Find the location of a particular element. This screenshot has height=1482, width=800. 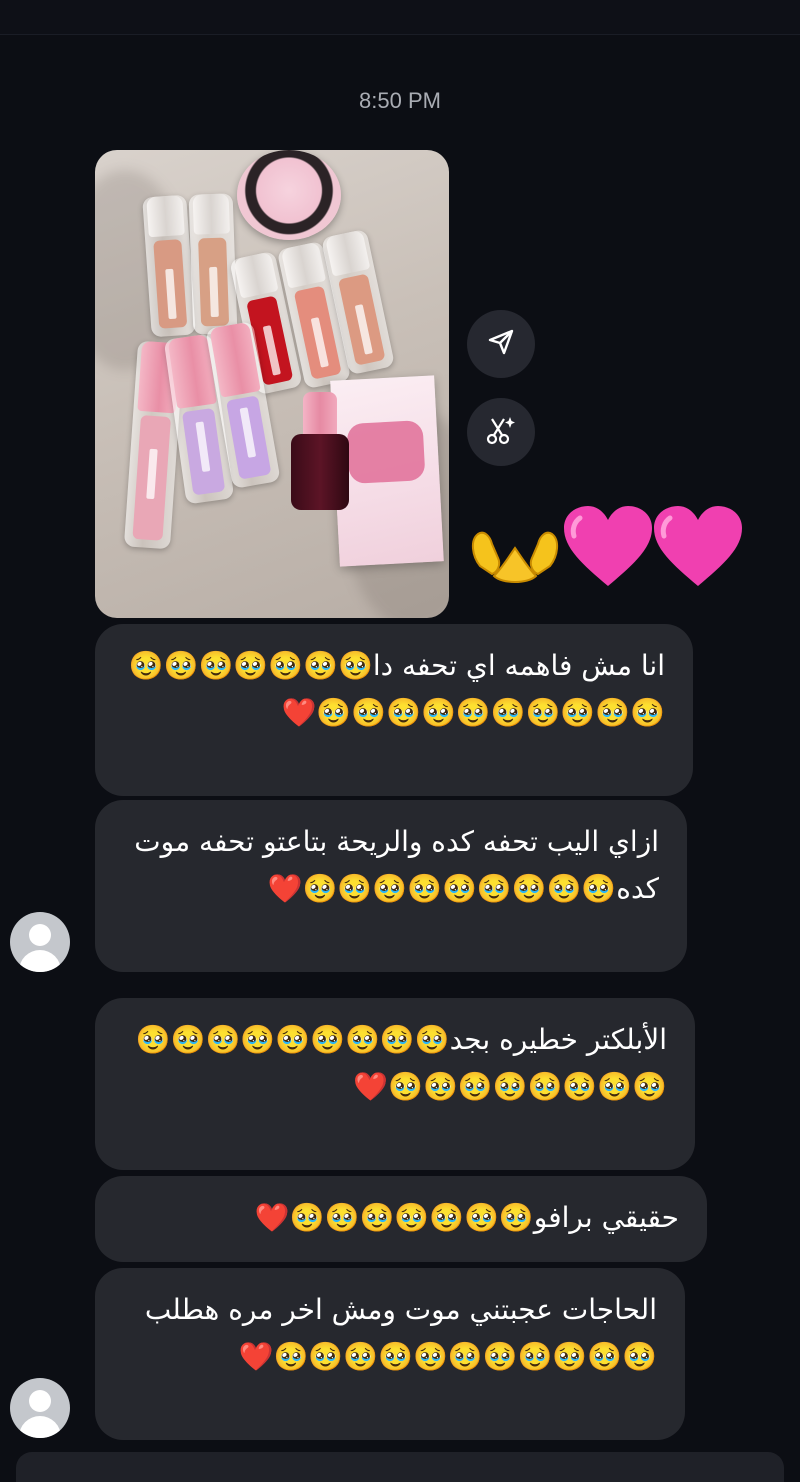

share-button is located at coordinates (501, 344).